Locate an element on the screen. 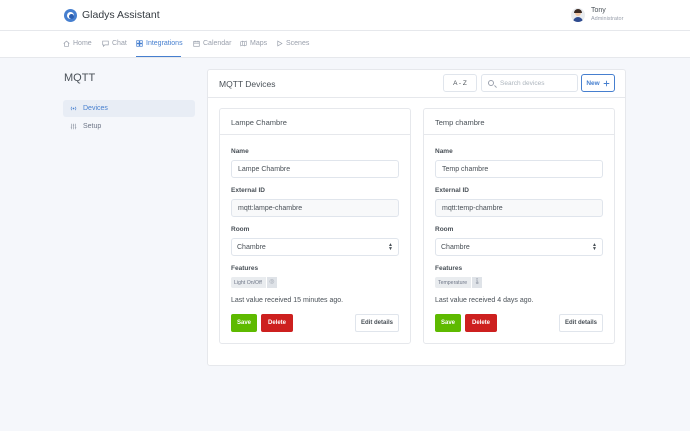 The height and width of the screenshot is (431, 690). device-card-title: Lampe Chambre is located at coordinates (315, 122).